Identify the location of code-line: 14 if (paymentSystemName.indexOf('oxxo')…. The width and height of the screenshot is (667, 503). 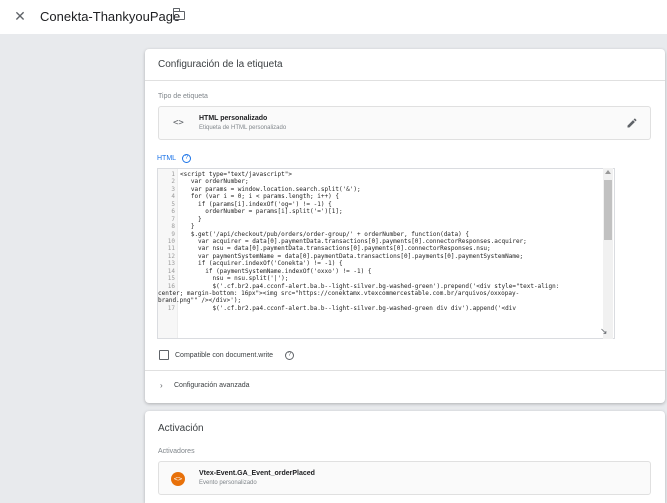
(380, 271).